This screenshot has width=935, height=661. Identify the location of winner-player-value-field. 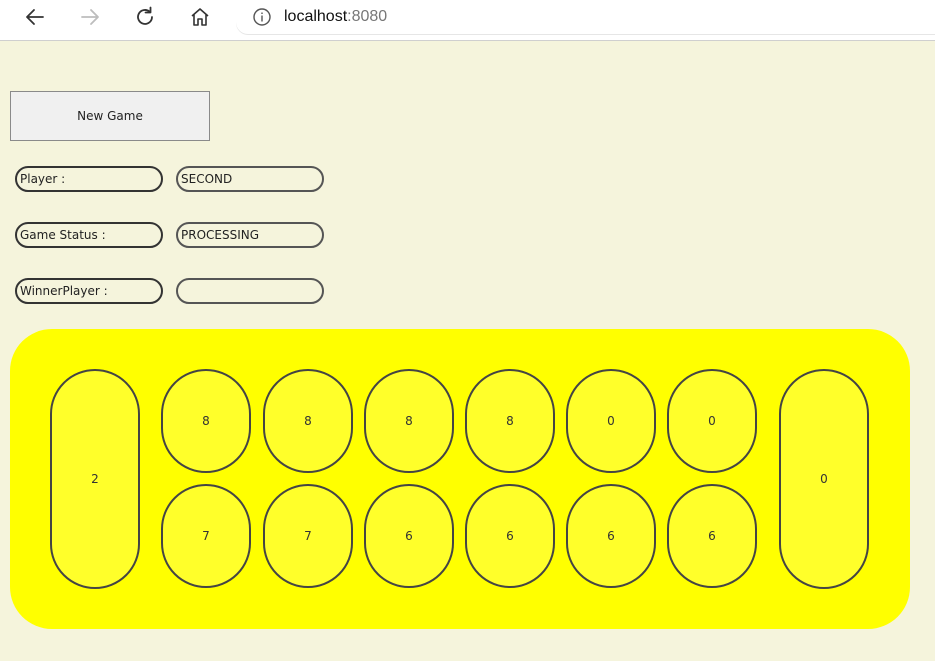
(250, 291).